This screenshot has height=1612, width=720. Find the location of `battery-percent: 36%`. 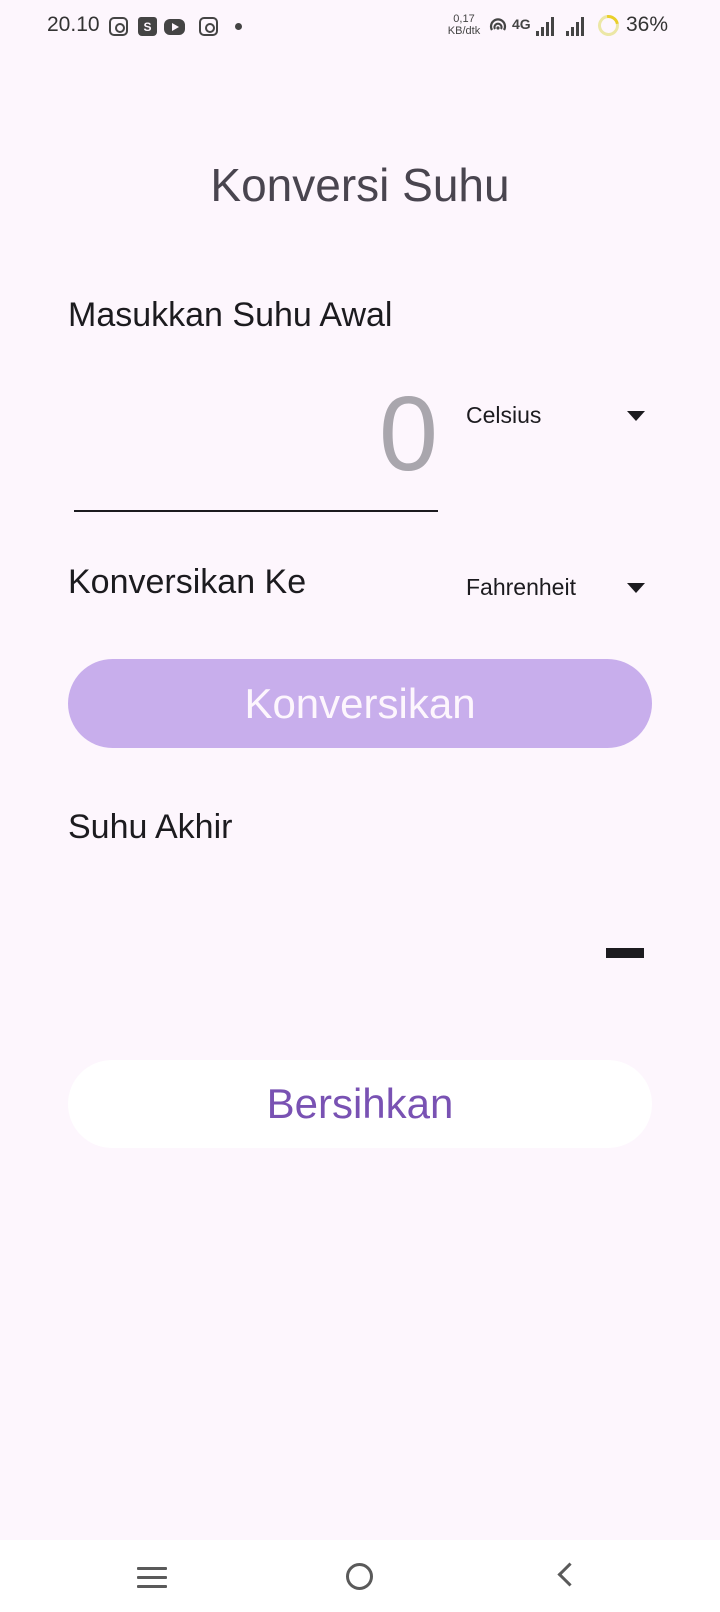

battery-percent: 36% is located at coordinates (647, 24).